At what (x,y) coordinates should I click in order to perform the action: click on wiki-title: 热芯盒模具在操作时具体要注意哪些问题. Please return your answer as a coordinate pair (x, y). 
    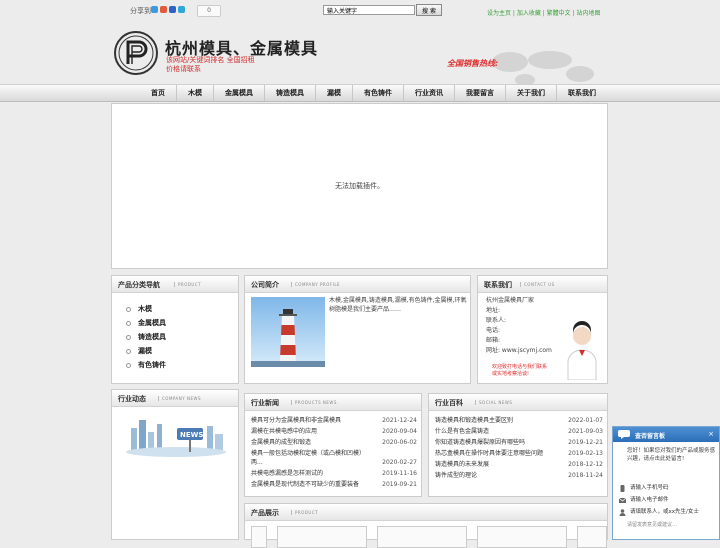
    Looking at the image, I should click on (489, 453).